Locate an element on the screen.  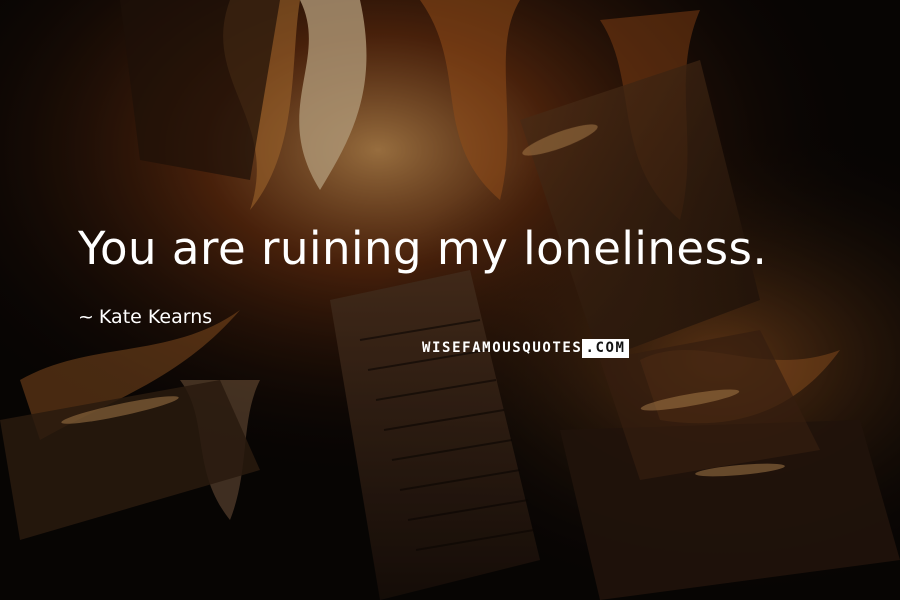
author-tilde: ~ is located at coordinates (86, 317).